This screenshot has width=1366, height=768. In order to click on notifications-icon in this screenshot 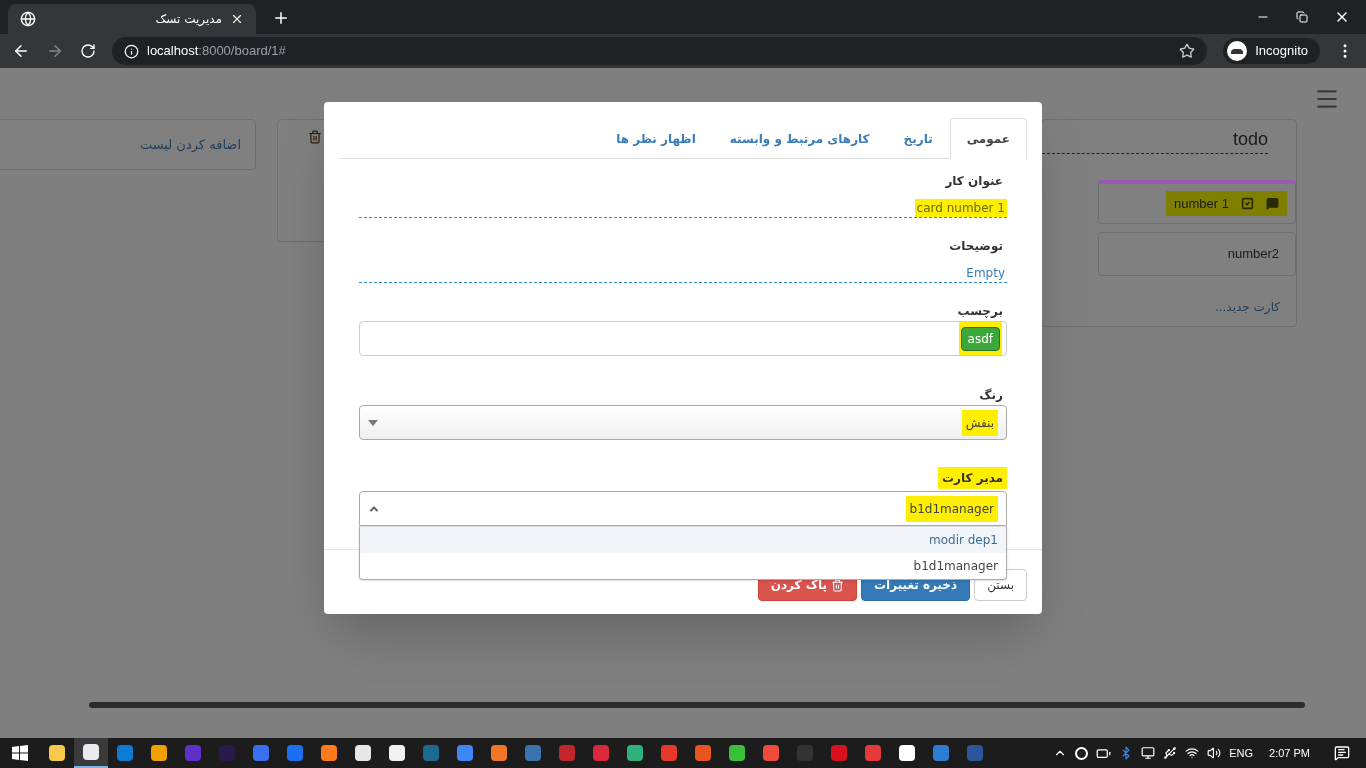, I will do `click(1342, 753)`.